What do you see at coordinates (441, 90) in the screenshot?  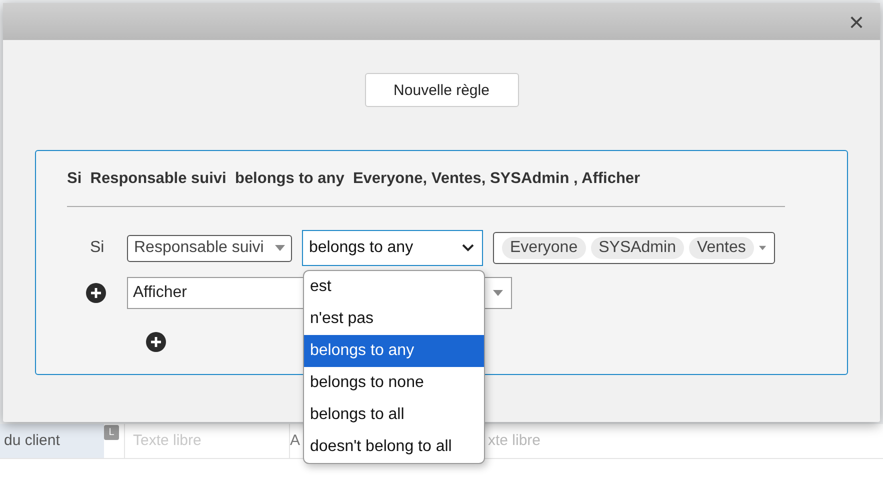 I see `new-rule-button: Nouvelle règle` at bounding box center [441, 90].